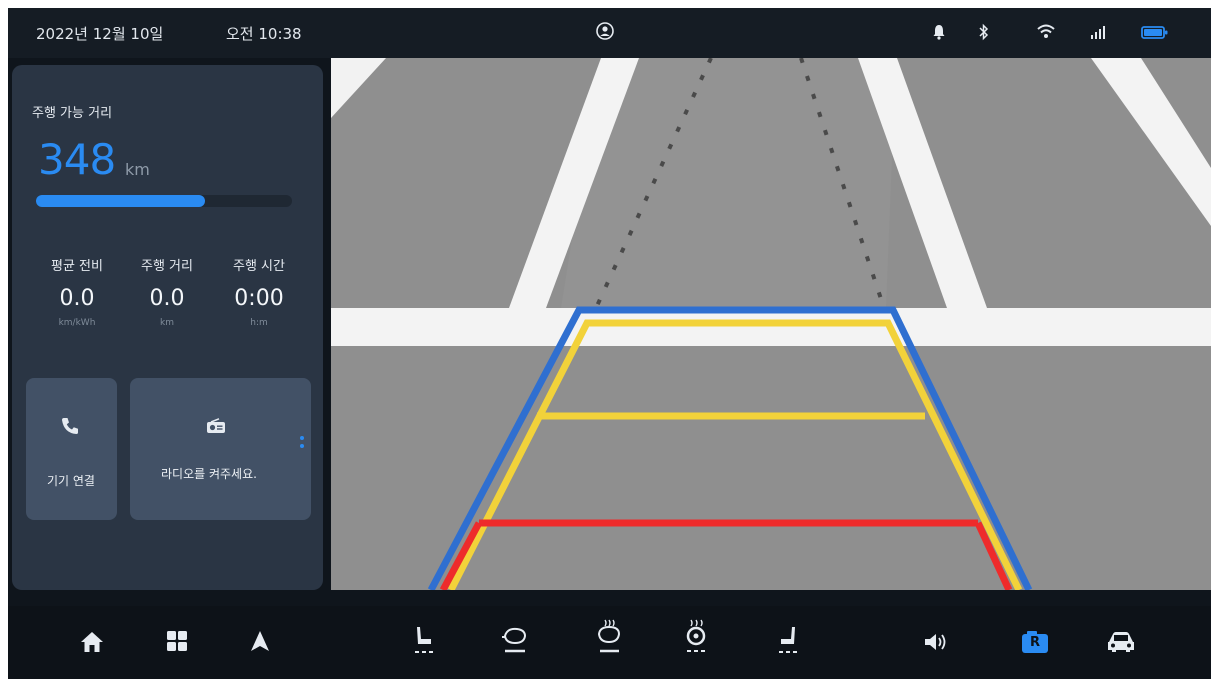 Image resolution: width=1211 pixels, height=679 pixels. What do you see at coordinates (71, 449) in the screenshot?
I see `device-connect-tile: 기기 연결` at bounding box center [71, 449].